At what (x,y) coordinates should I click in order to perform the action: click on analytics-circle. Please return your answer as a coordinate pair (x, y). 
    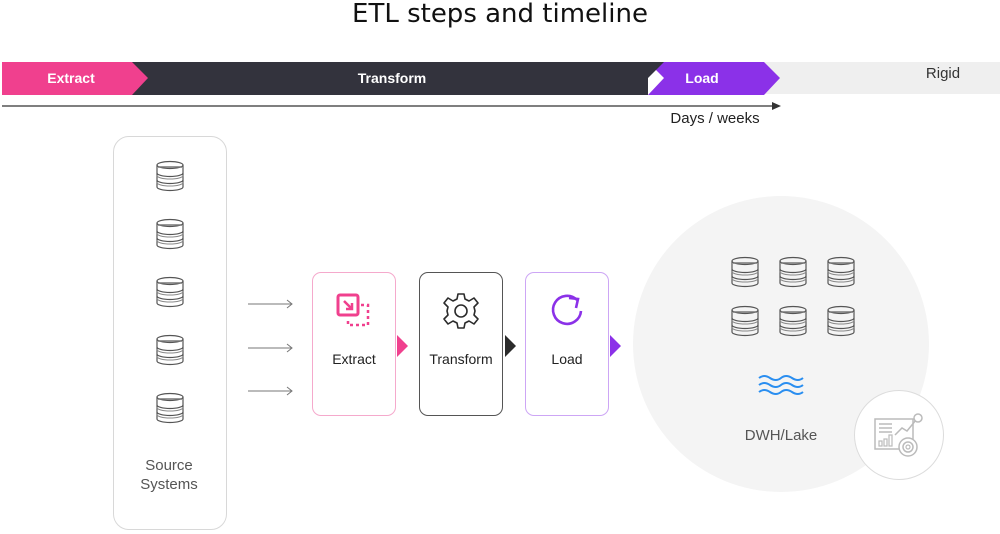
    Looking at the image, I should click on (899, 435).